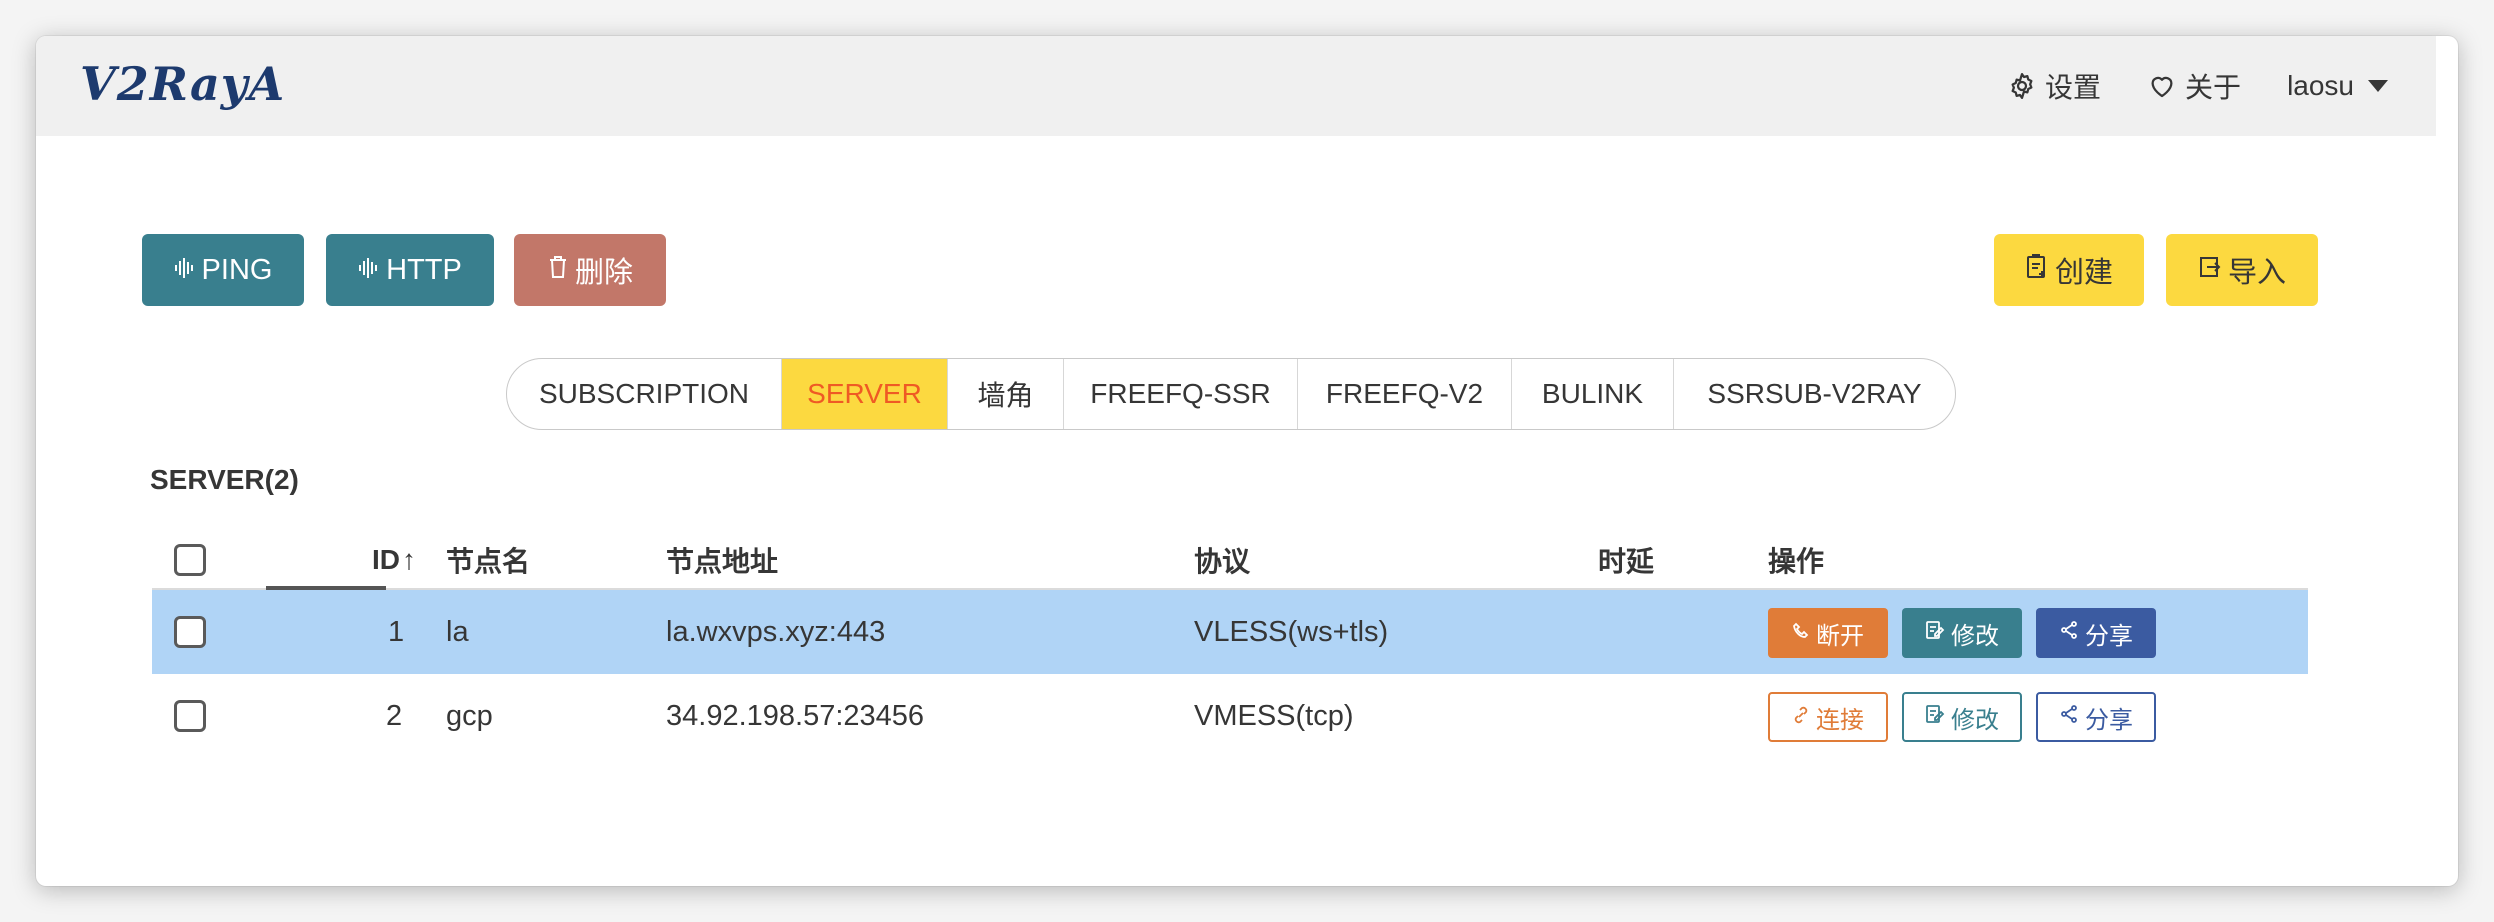 This screenshot has height=922, width=2494. Describe the element at coordinates (1592, 394) in the screenshot. I see `tab-bulink: BULINK` at that location.